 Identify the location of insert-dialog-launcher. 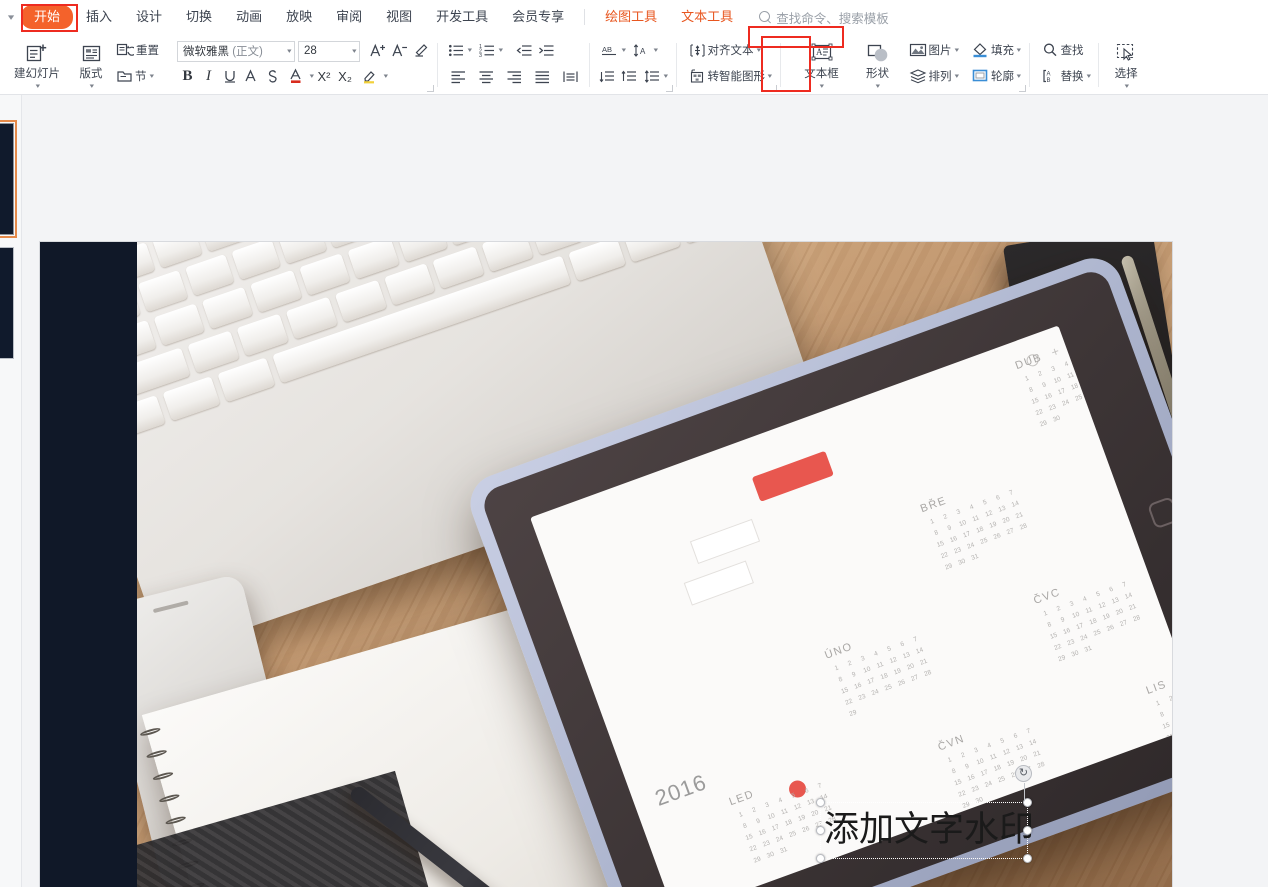
(1022, 88).